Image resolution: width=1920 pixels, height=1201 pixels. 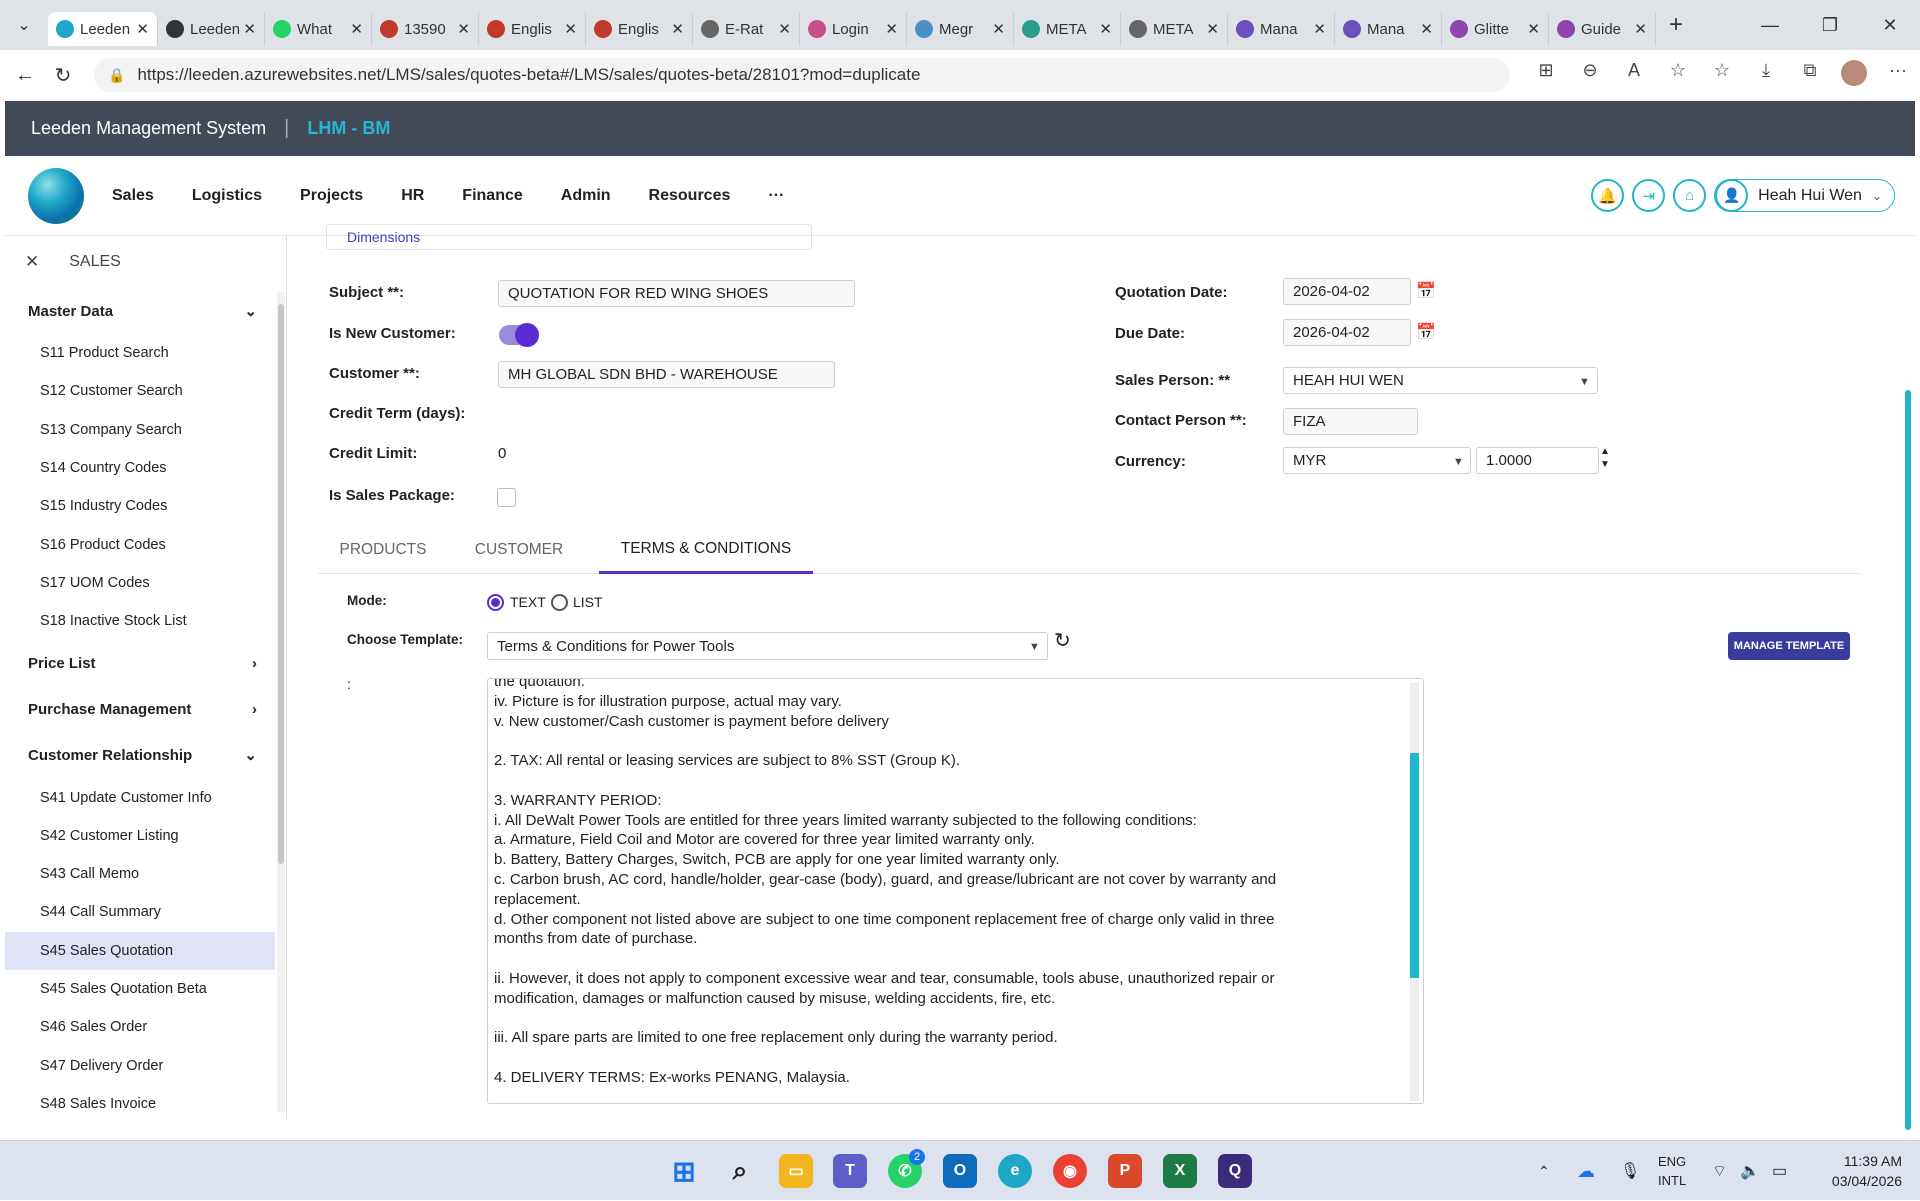 What do you see at coordinates (1676, 25) in the screenshot?
I see `new-tab-button: +` at bounding box center [1676, 25].